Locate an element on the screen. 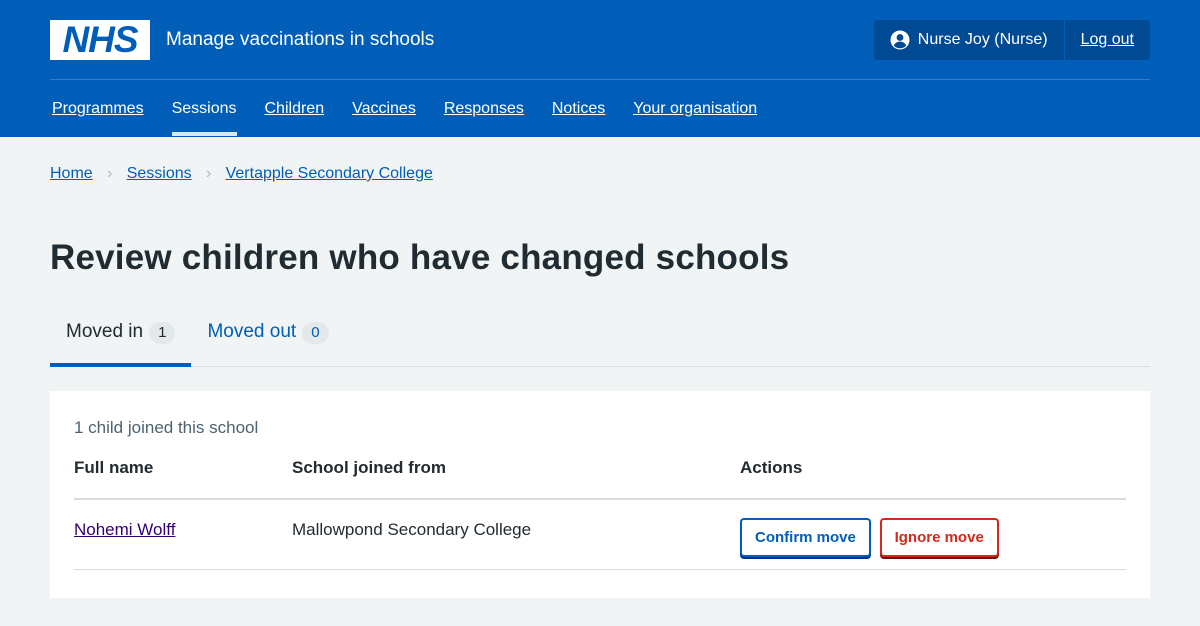 This screenshot has height=626, width=1200. account-menu: Nurse Joy (Nurse) Log out is located at coordinates (1011, 39).